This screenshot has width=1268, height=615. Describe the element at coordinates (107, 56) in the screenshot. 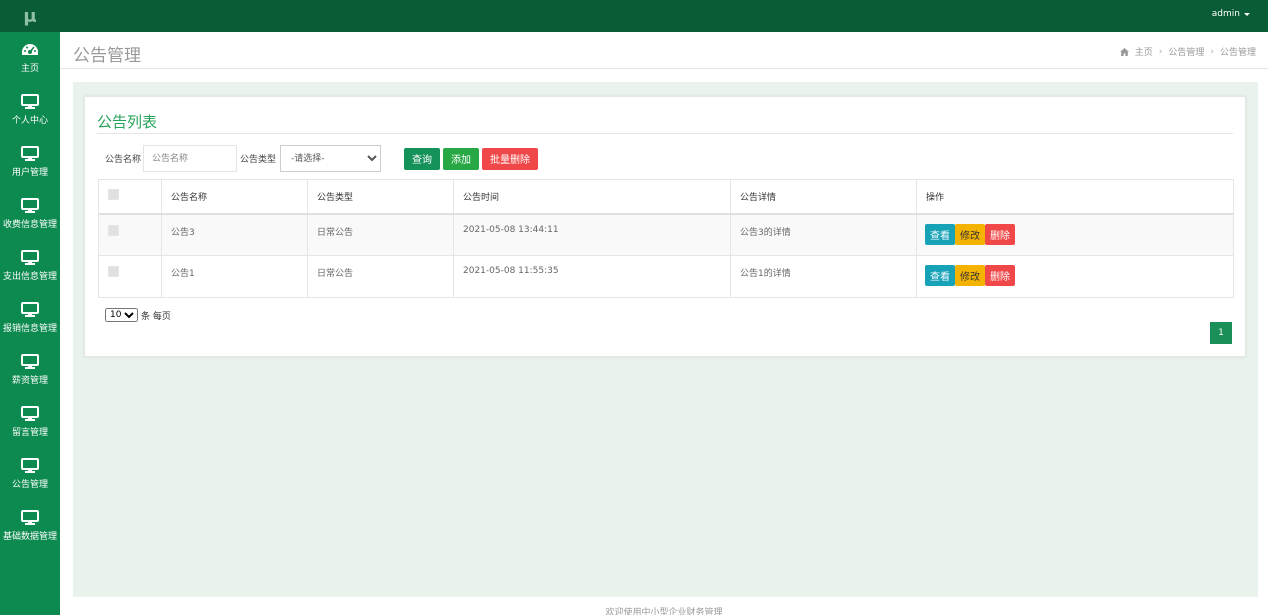

I see `page-title: 公告管理` at that location.